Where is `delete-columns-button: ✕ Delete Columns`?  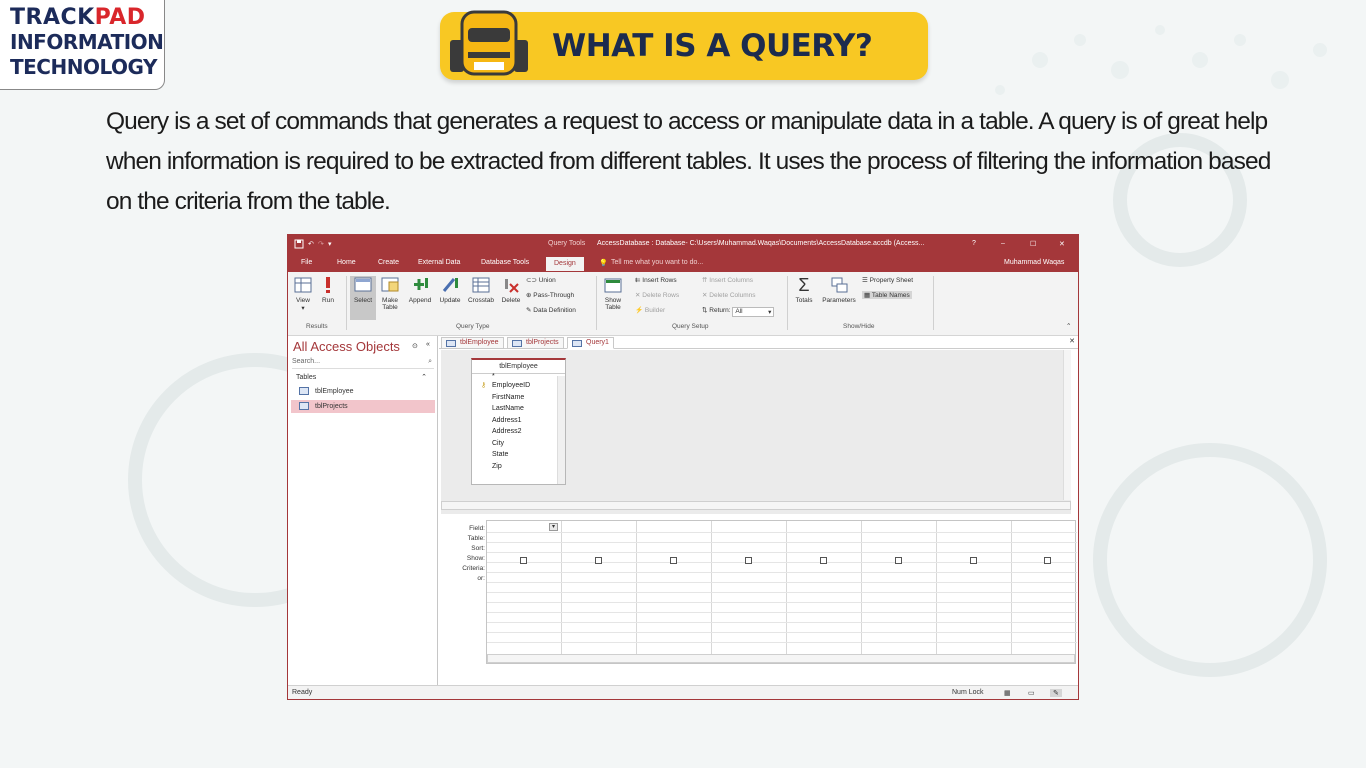 delete-columns-button: ✕ Delete Columns is located at coordinates (729, 295).